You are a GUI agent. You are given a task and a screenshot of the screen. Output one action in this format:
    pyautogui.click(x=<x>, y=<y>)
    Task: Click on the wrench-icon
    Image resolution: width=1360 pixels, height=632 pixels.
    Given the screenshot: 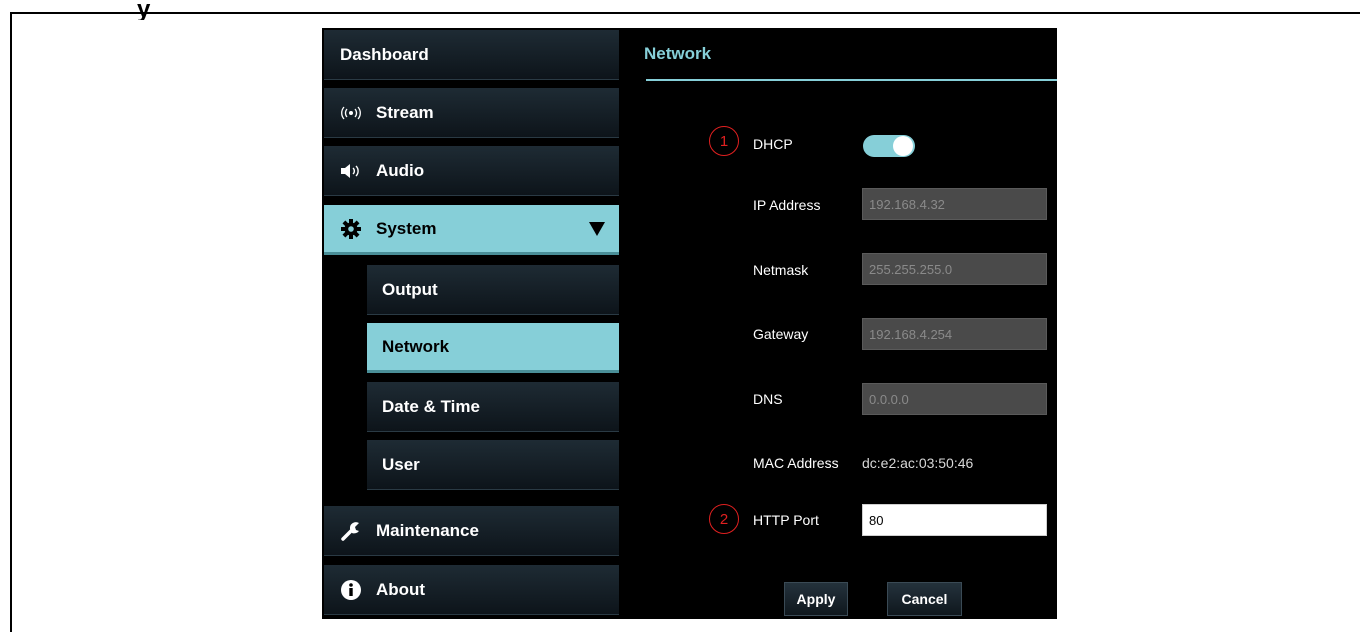 What is the action you would take?
    pyautogui.click(x=351, y=531)
    